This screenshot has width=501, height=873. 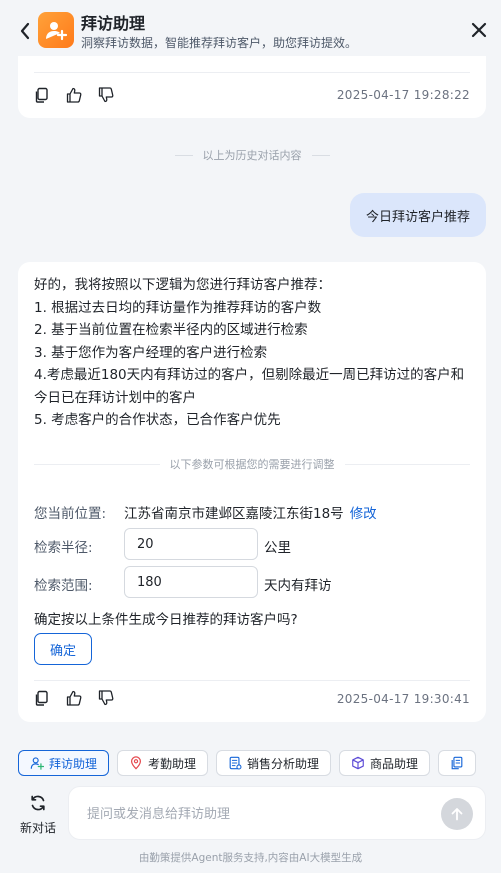 What do you see at coordinates (182, 285) in the screenshot?
I see `reply-intro: 好的，我将按照以下逻辑为您进行拜访客户推荐：` at bounding box center [182, 285].